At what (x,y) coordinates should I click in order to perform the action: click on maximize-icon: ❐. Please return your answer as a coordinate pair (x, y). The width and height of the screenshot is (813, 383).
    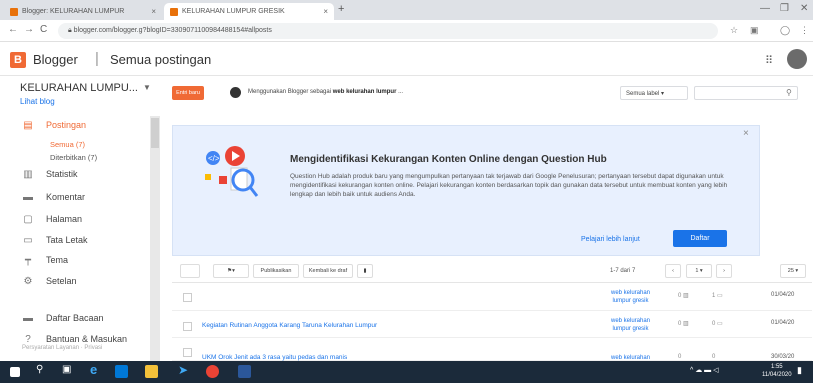
    Looking at the image, I should click on (784, 8).